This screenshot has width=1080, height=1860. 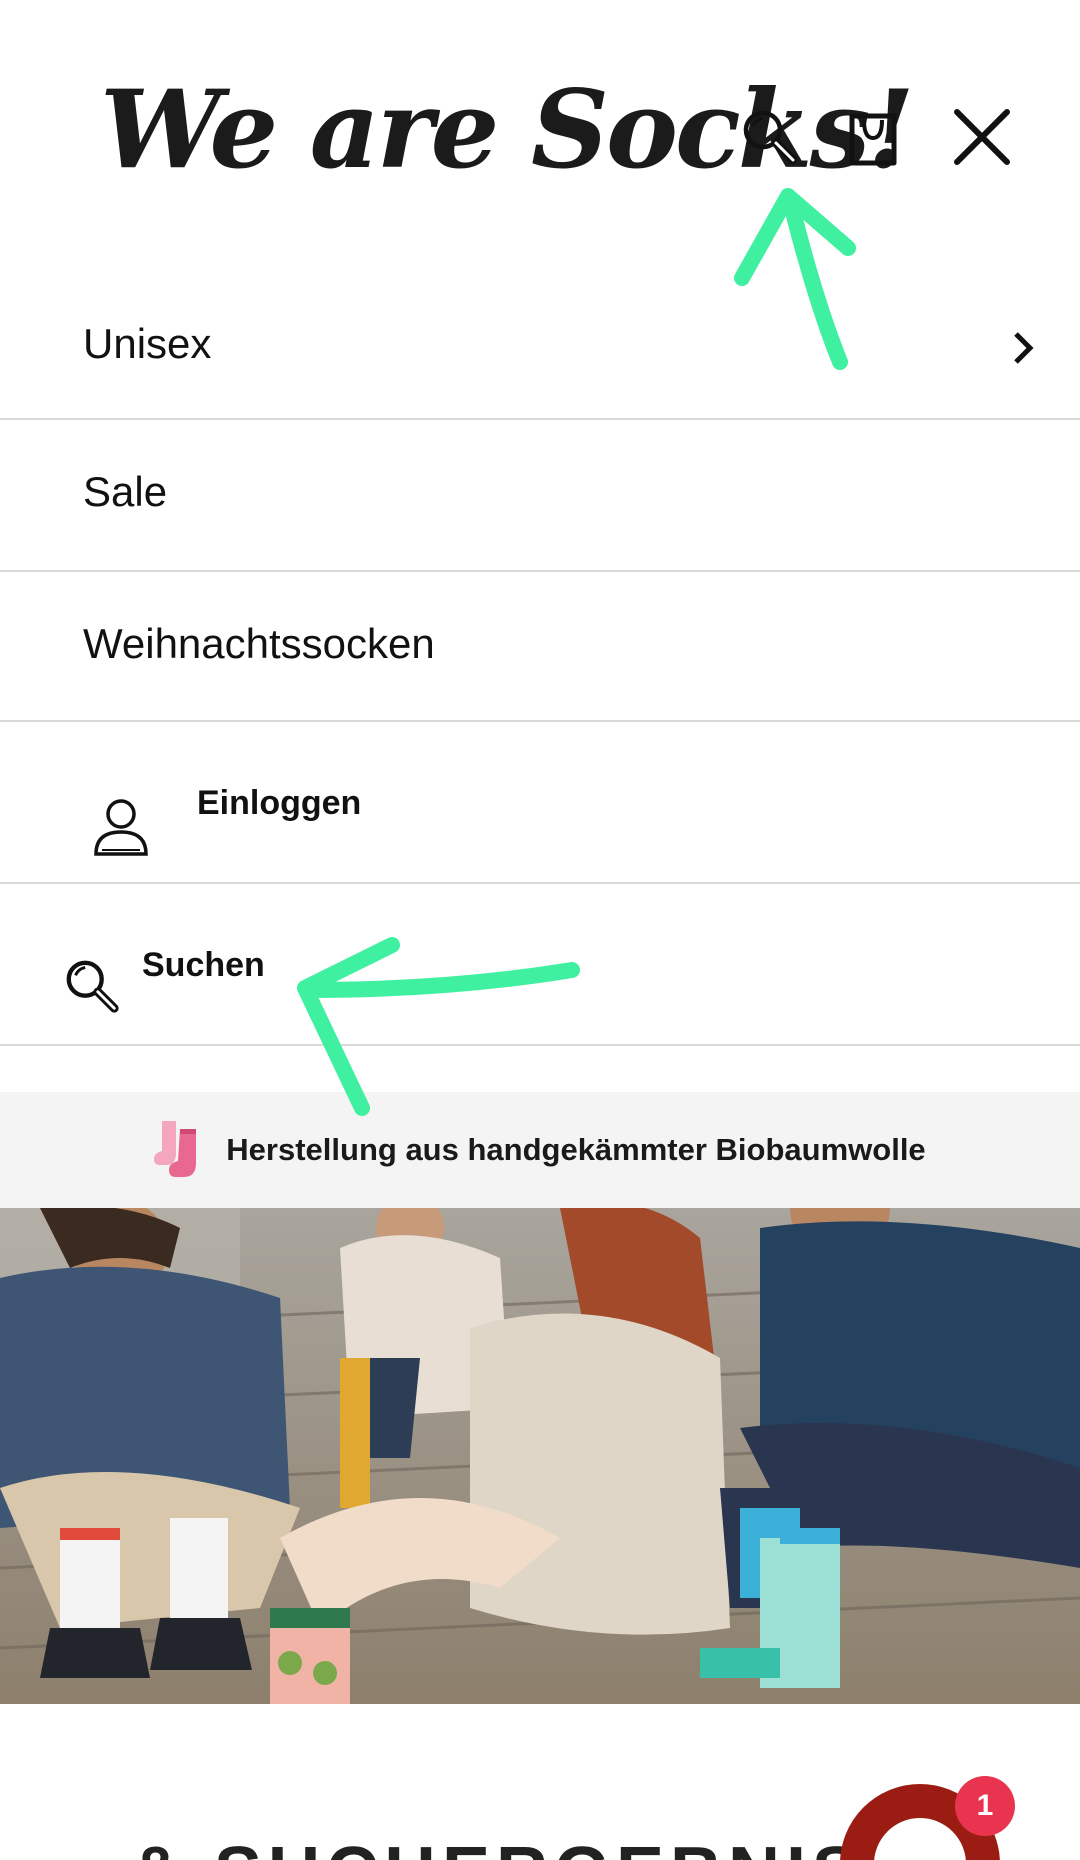 What do you see at coordinates (540, 1782) in the screenshot?
I see `content-section: & SUCHERGEBNIS 1` at bounding box center [540, 1782].